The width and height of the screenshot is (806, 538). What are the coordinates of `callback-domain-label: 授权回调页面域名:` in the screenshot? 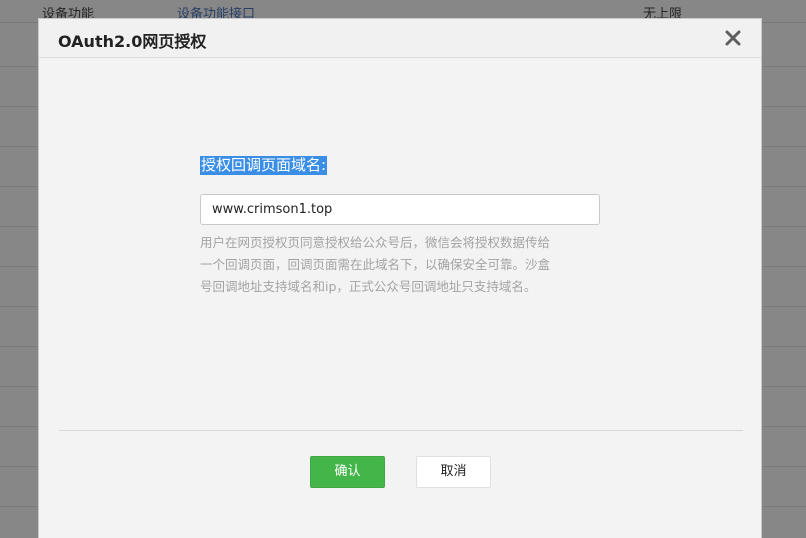 It's located at (264, 165).